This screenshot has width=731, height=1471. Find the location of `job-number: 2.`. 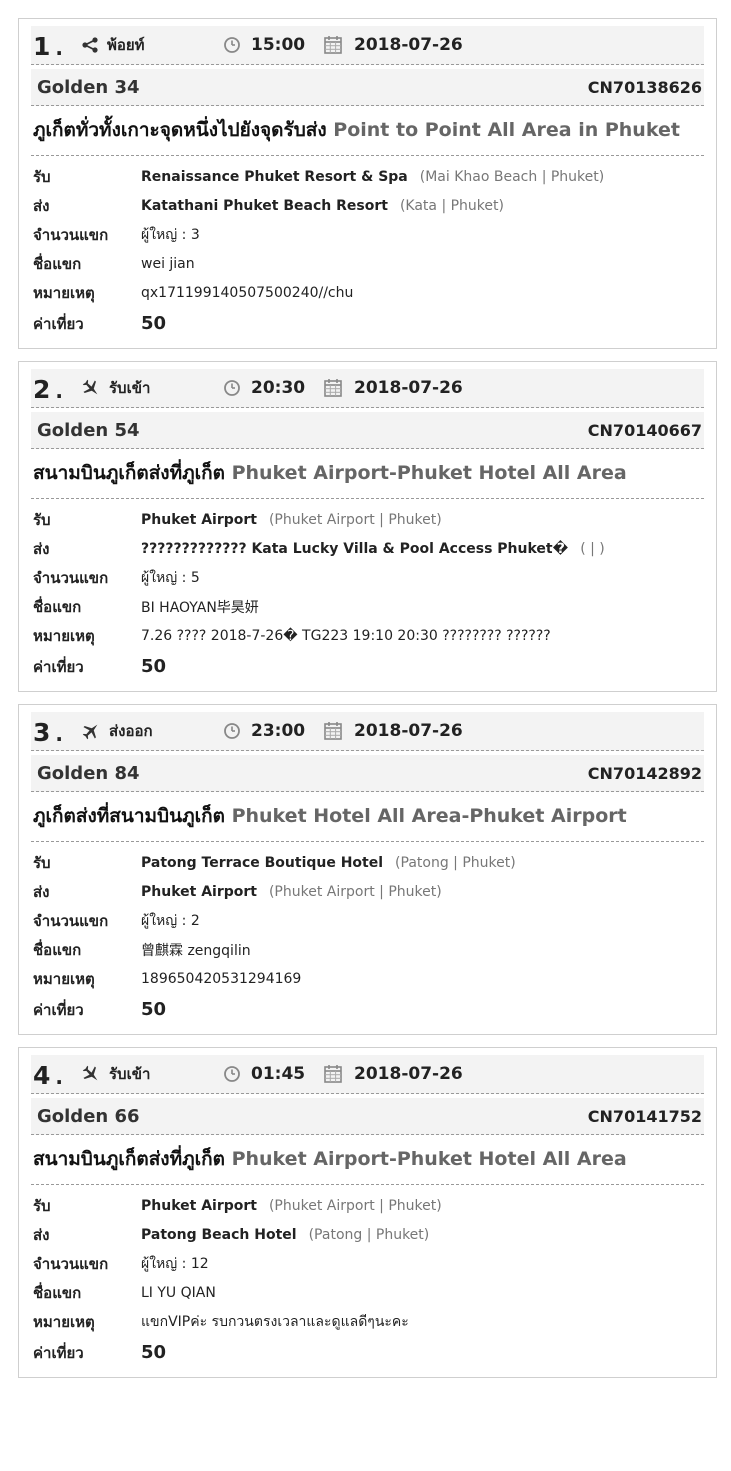

job-number: 2. is located at coordinates (49, 389).